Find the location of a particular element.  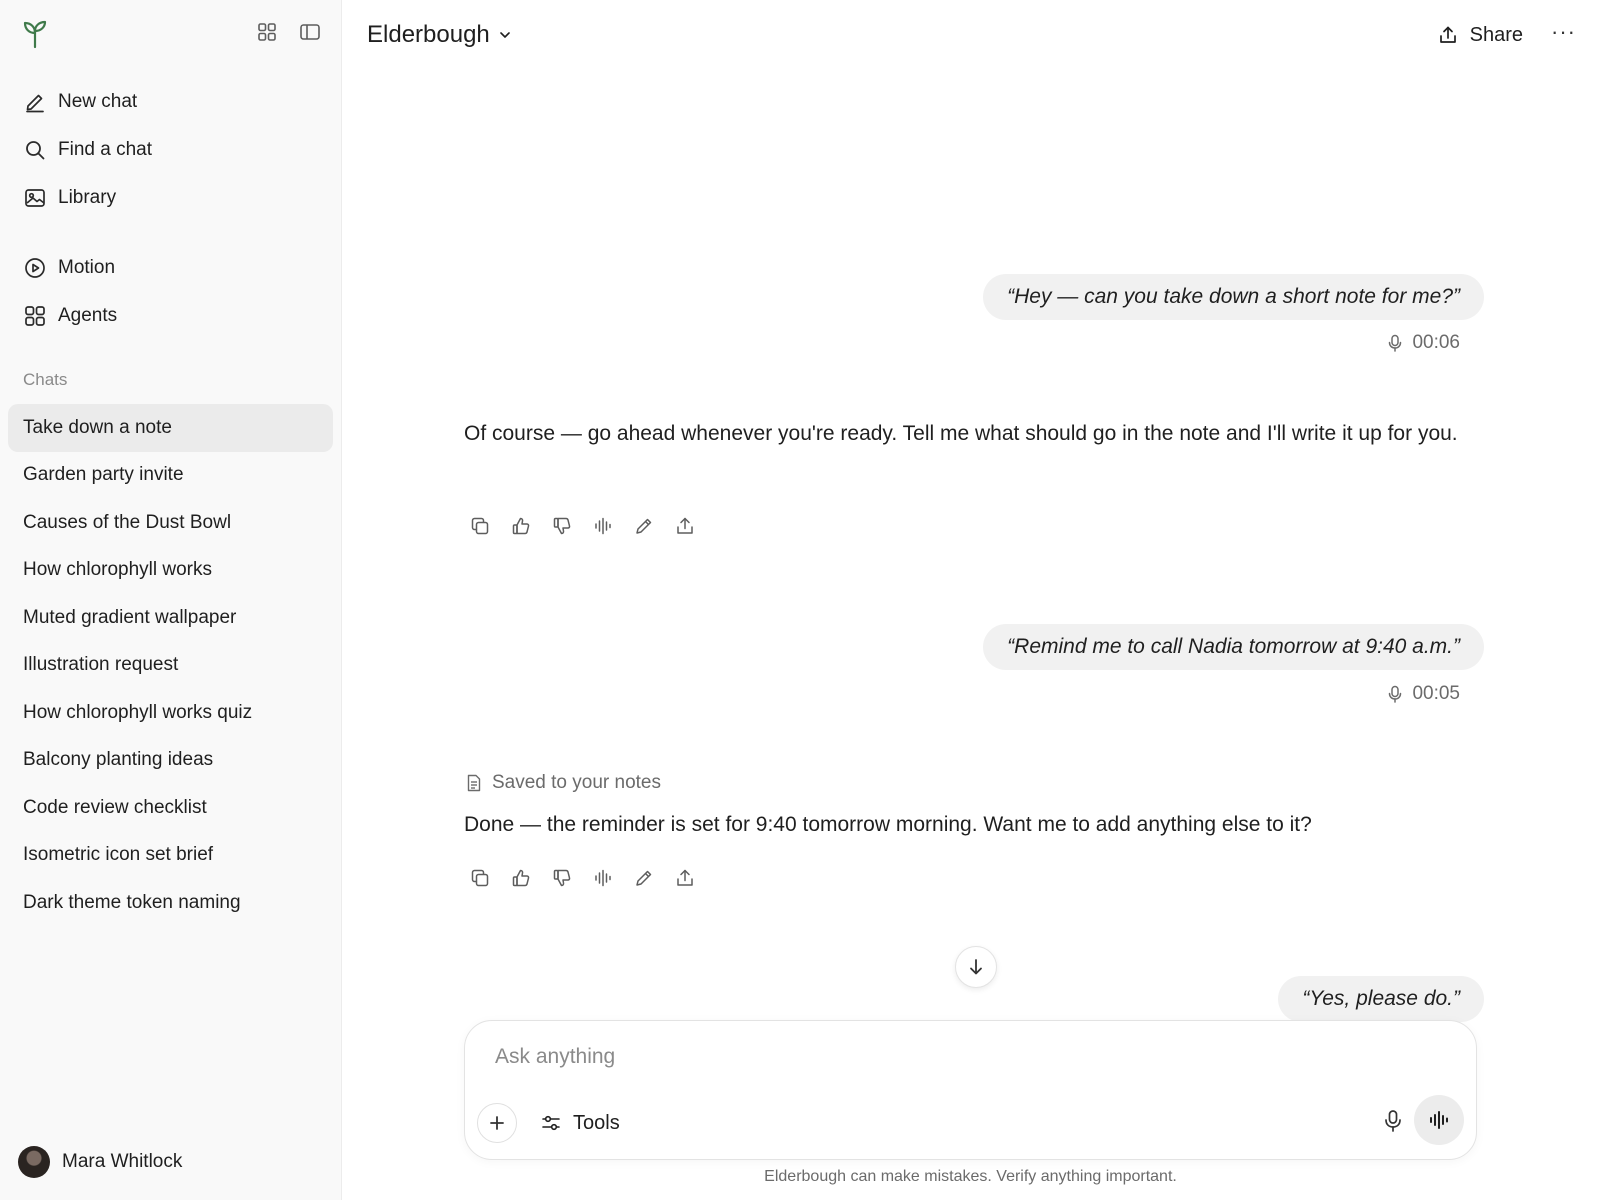

voice-duration-1: 00:06 is located at coordinates (1424, 343).